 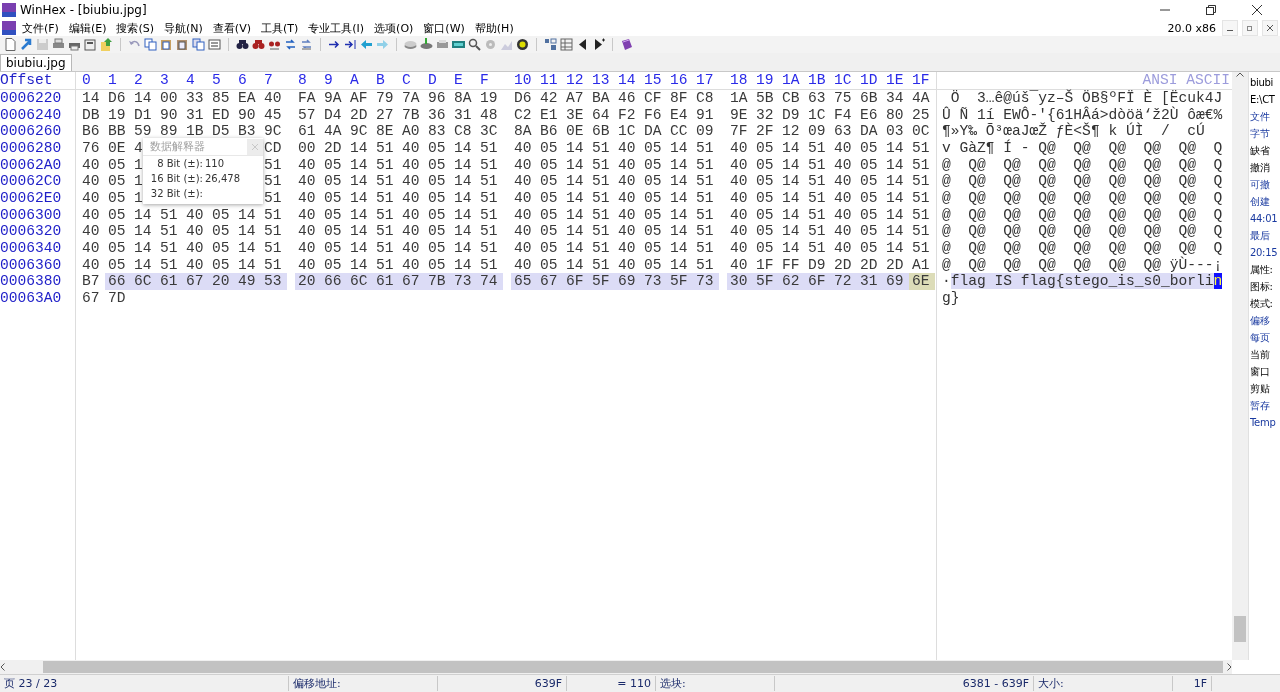 I want to click on upload-icon, so click(x=106, y=44).